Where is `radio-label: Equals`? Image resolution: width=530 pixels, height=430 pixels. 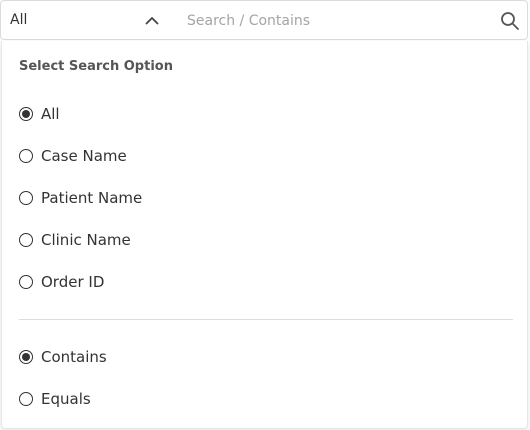 radio-label: Equals is located at coordinates (66, 399).